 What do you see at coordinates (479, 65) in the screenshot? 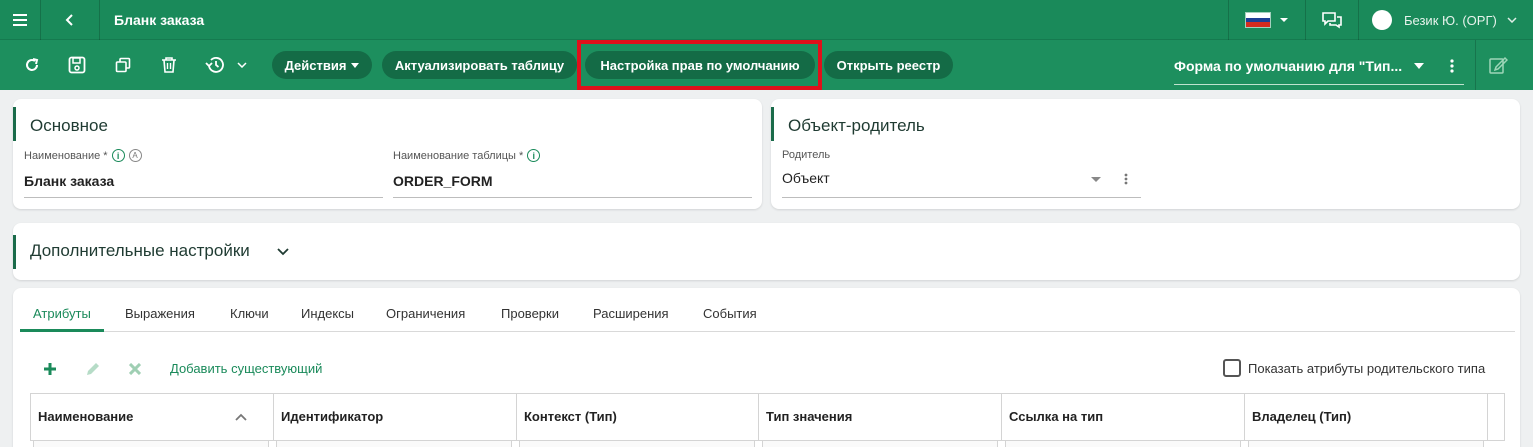
I see `refresh-table-button: Актуализировать таблицу` at bounding box center [479, 65].